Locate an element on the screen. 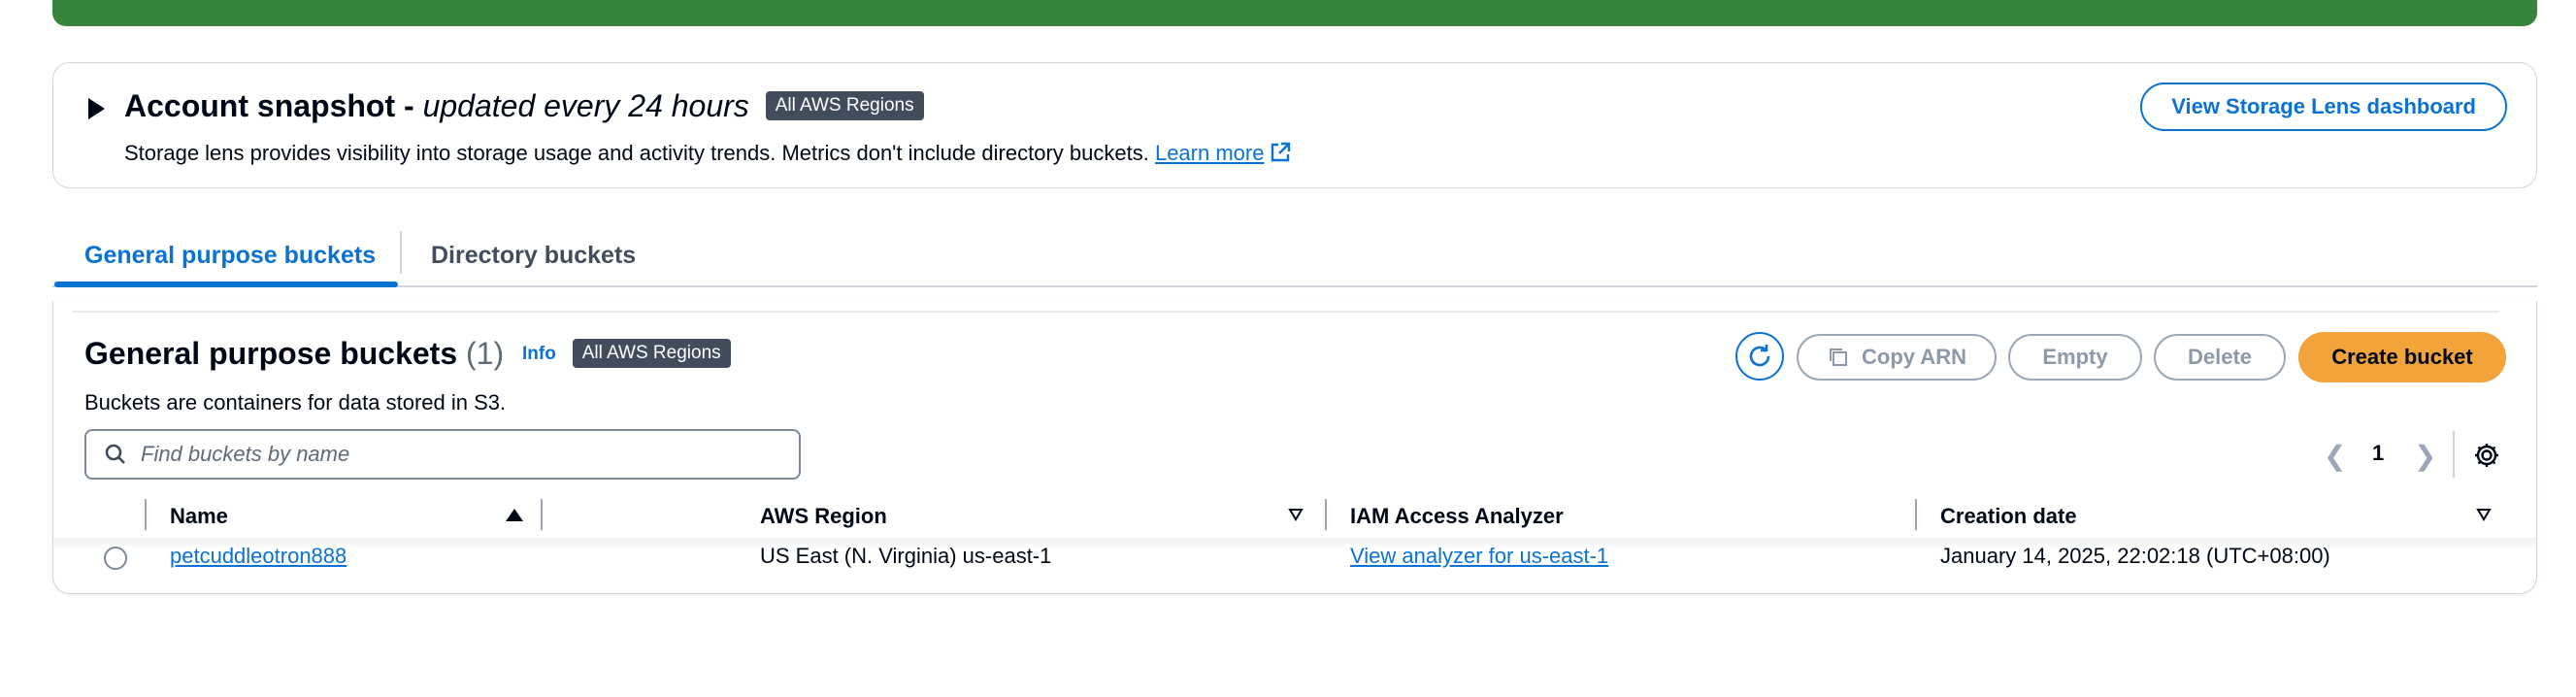 The height and width of the screenshot is (697, 2576). search-icon is located at coordinates (115, 454).